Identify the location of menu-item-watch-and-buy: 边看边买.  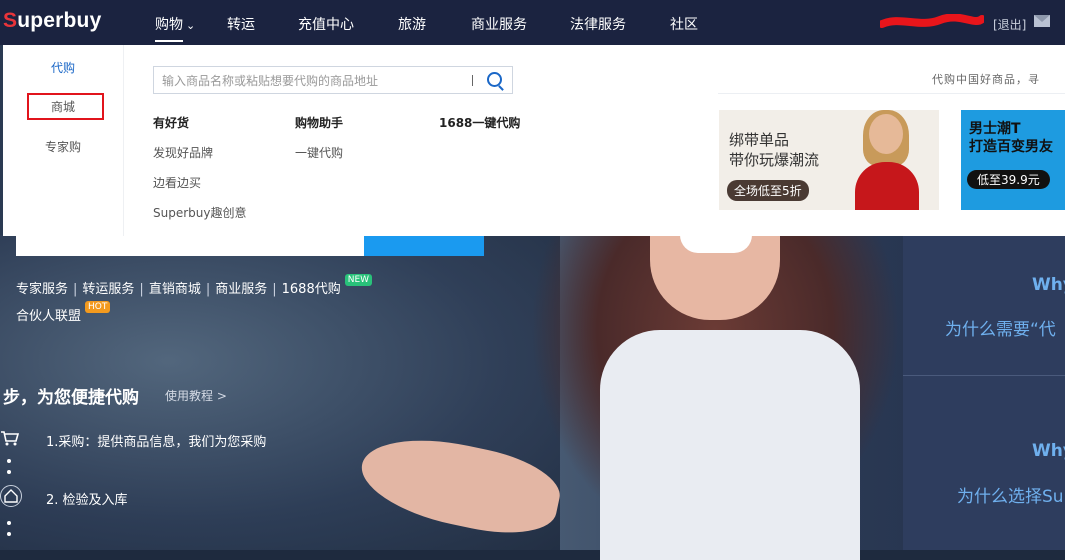
(177, 182).